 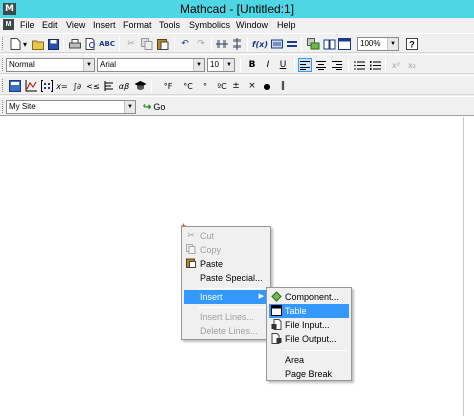 I want to click on spell-check-icon: ABC, so click(x=107, y=44).